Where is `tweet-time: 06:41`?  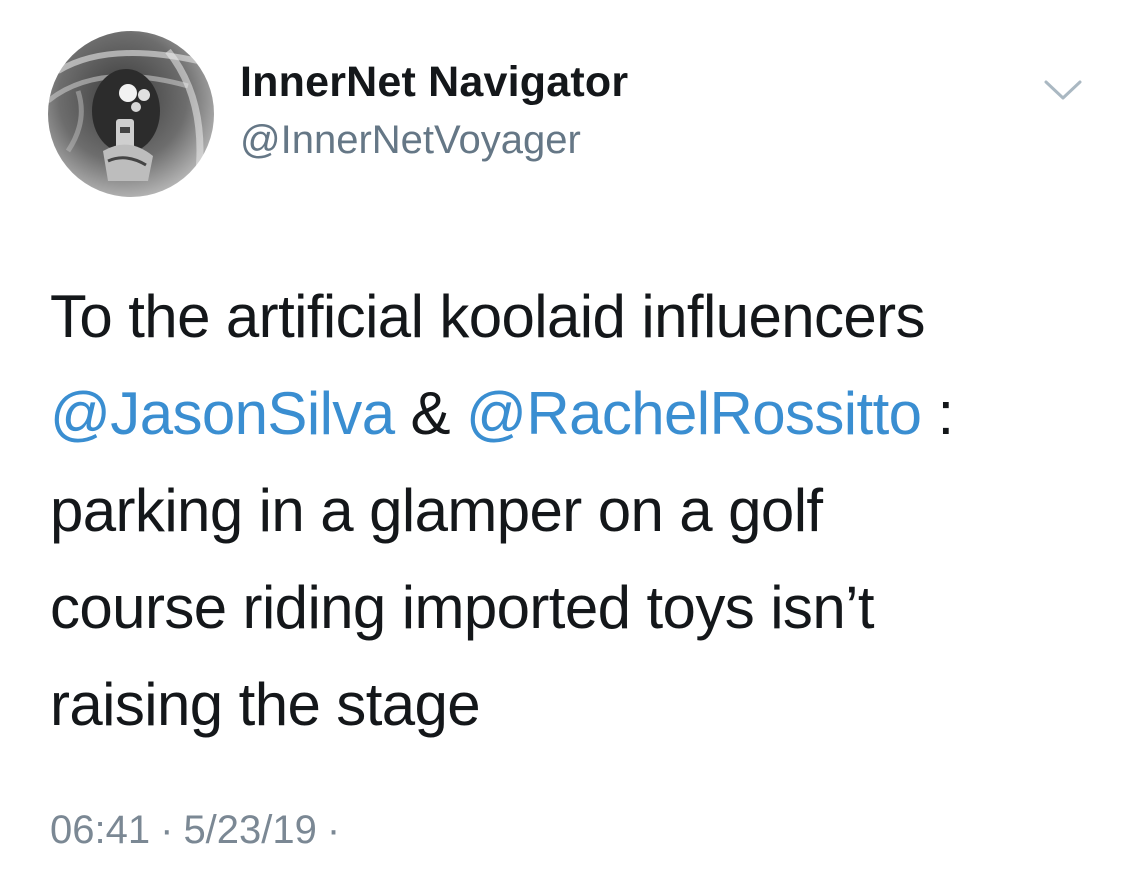
tweet-time: 06:41 is located at coordinates (100, 830).